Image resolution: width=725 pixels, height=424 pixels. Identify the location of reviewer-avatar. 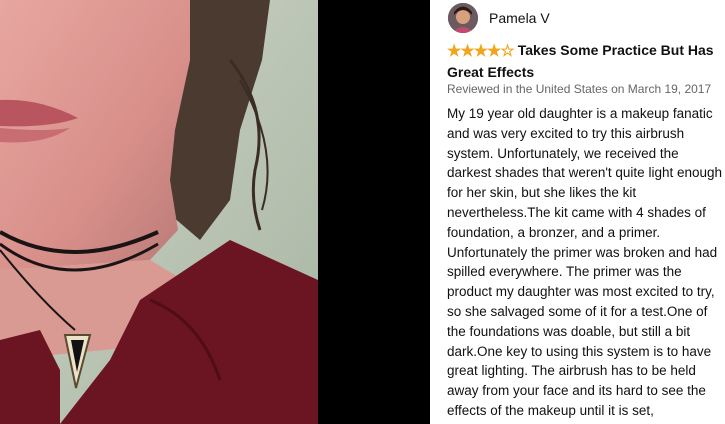
(463, 18).